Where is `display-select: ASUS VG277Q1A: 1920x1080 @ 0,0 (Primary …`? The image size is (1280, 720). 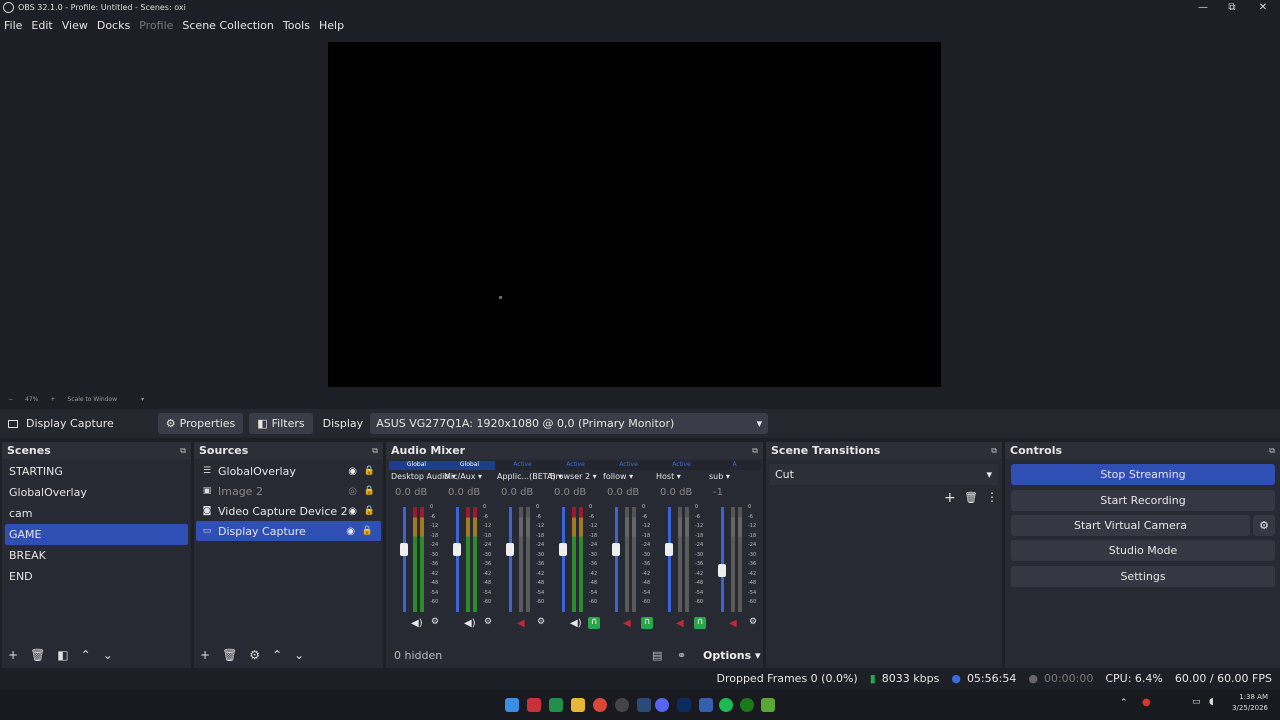
display-select: ASUS VG277Q1A: 1920x1080 @ 0,0 (Primary … is located at coordinates (569, 423).